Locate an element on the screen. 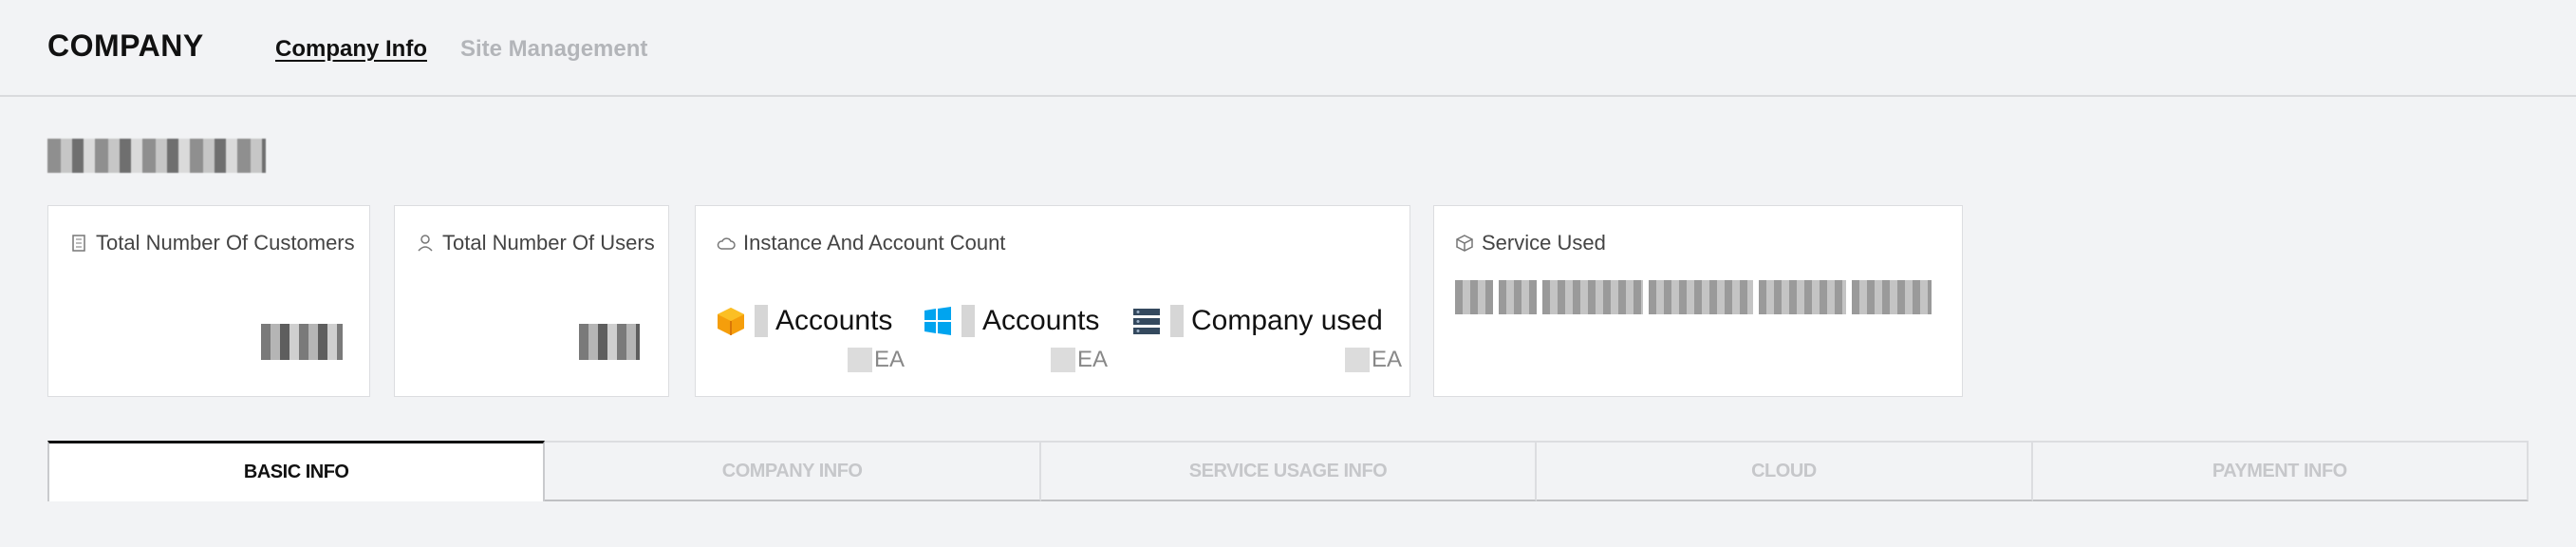 Image resolution: width=2576 pixels, height=547 pixels. card-title-users: Total Number Of Users is located at coordinates (535, 243).